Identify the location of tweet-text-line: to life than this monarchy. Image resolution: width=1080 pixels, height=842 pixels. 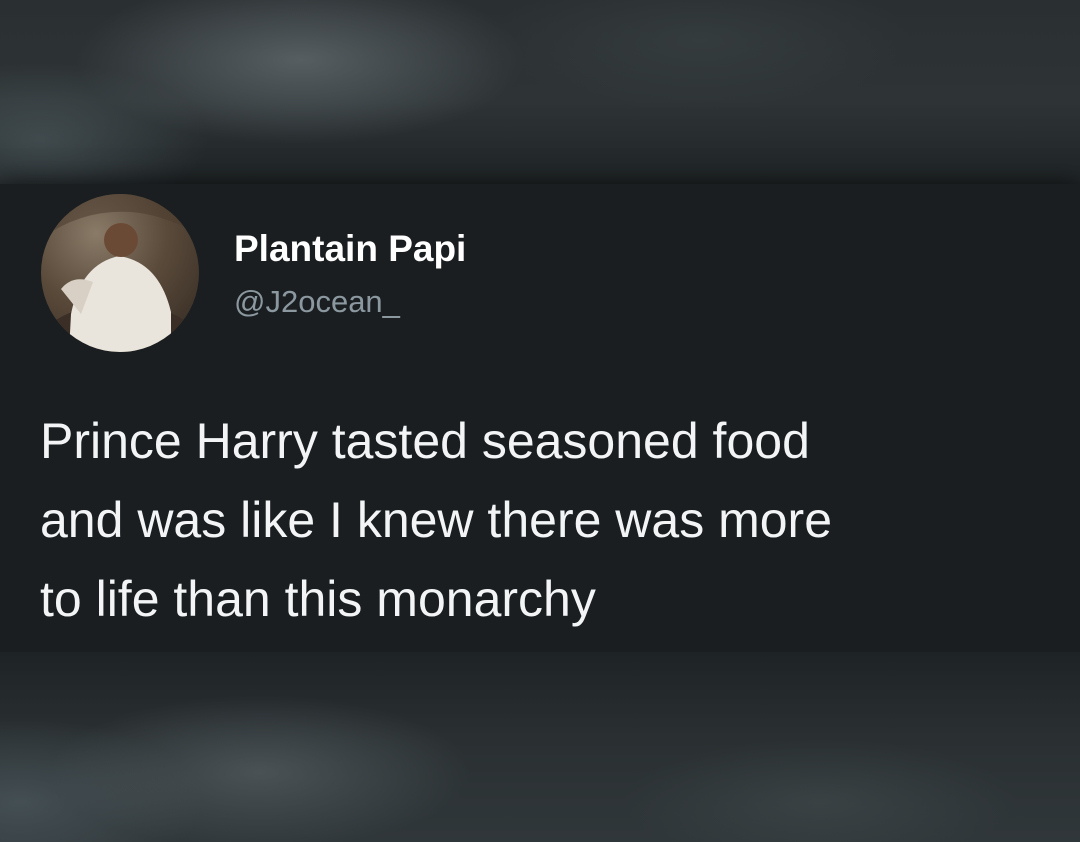
(318, 599).